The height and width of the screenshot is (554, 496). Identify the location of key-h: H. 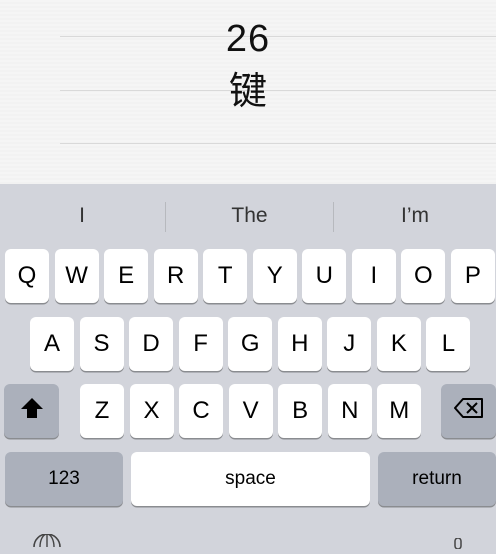
(299, 344).